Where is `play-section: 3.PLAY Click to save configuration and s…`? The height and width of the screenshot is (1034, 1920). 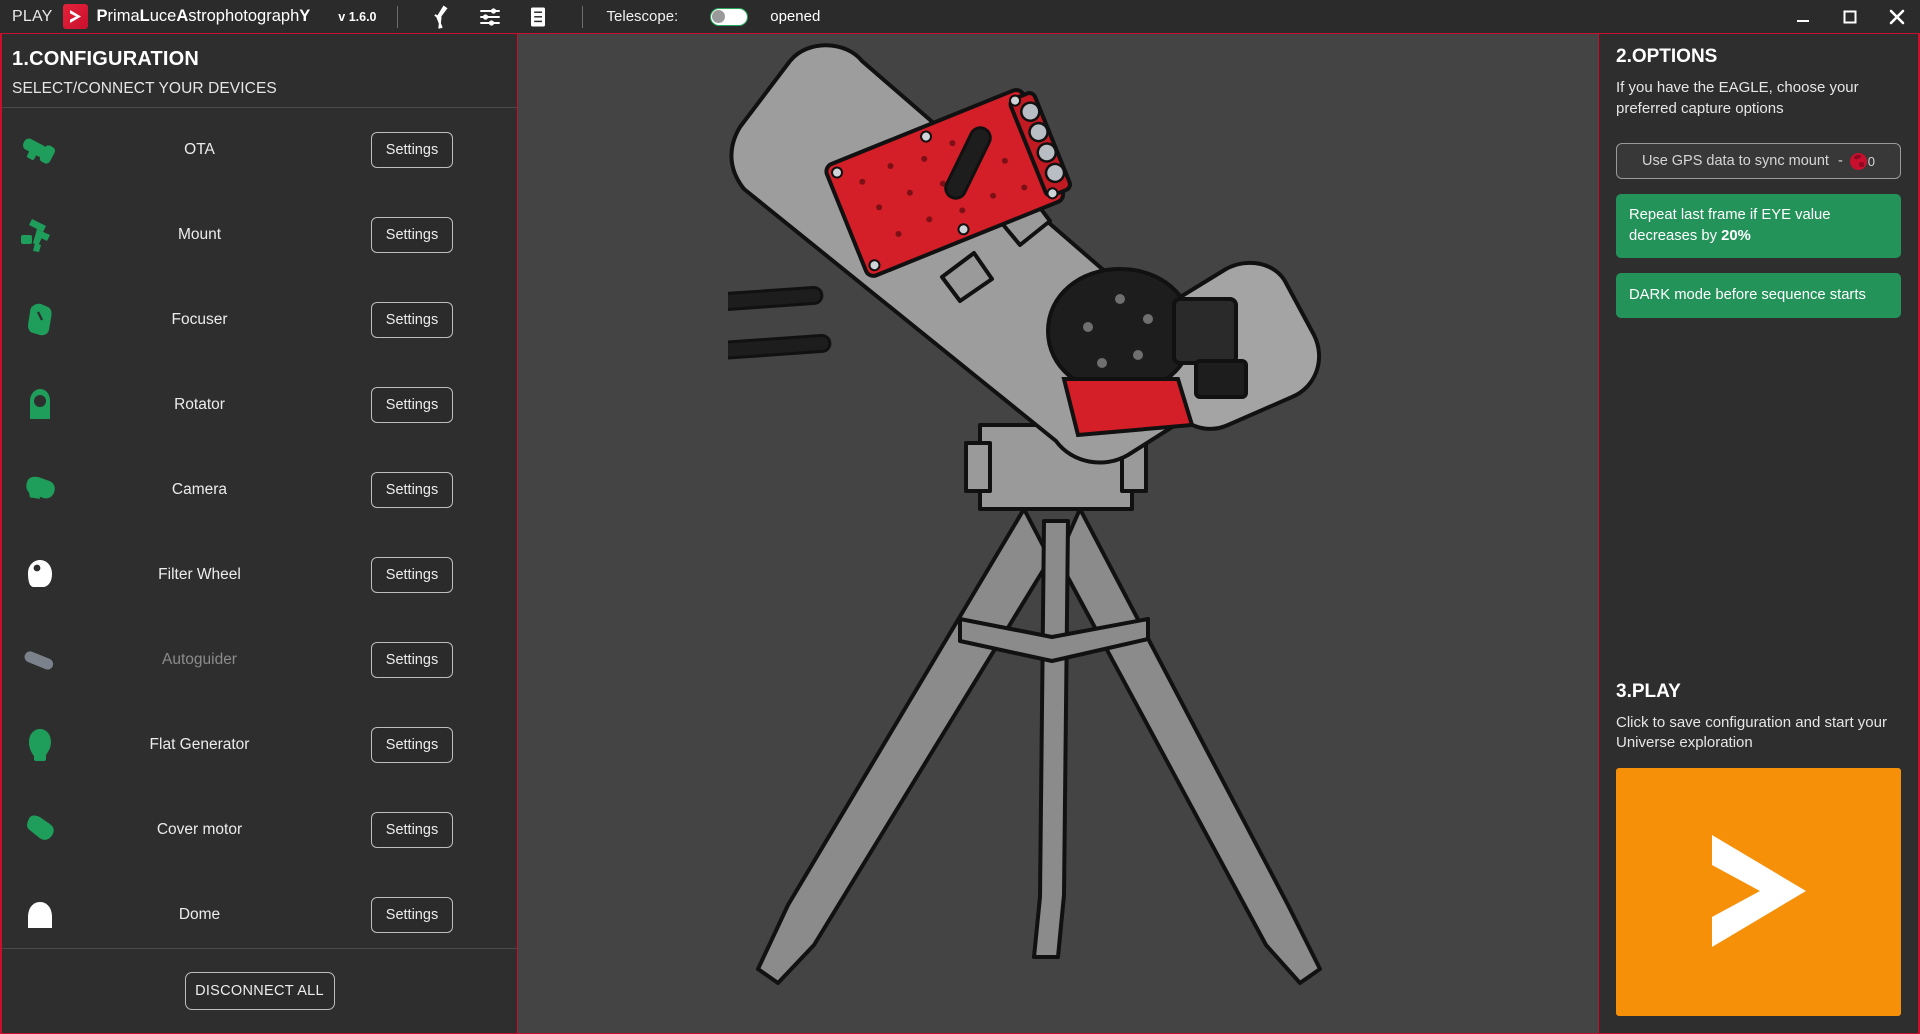 play-section: 3.PLAY Click to save configuration and s… is located at coordinates (1758, 857).